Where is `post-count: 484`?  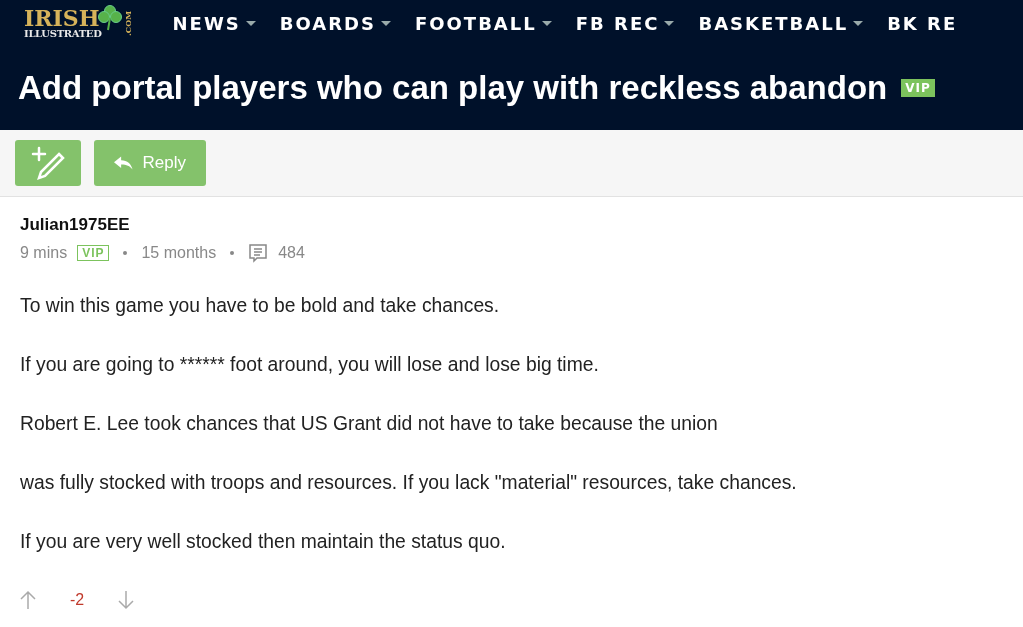
post-count: 484 is located at coordinates (291, 253).